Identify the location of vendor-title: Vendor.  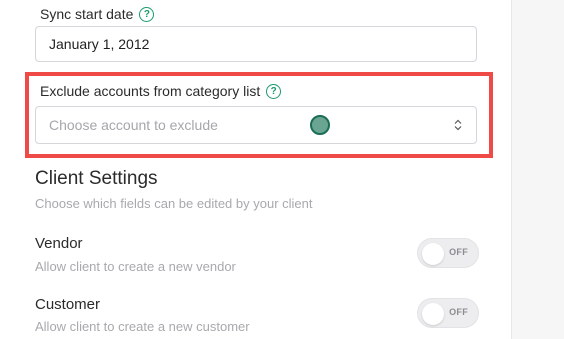
(59, 243).